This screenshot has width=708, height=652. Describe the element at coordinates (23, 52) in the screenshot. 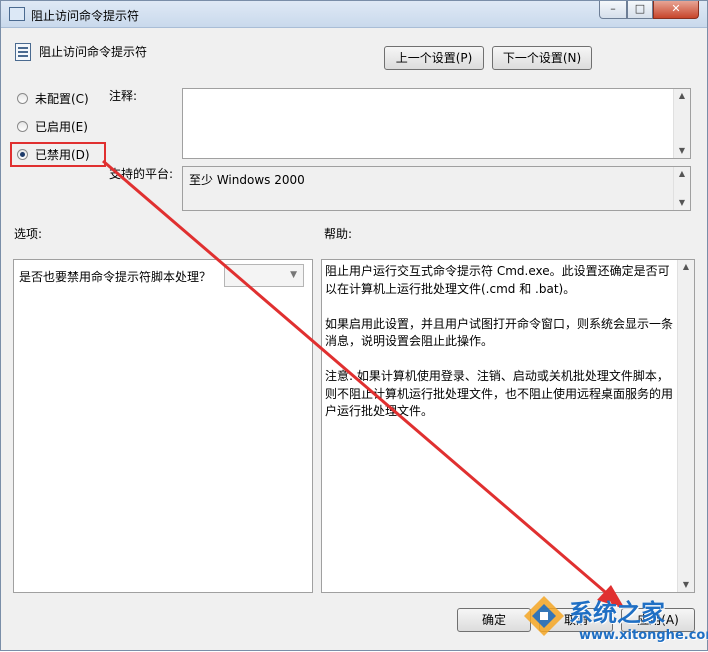

I see `policy-setting-icon` at that location.